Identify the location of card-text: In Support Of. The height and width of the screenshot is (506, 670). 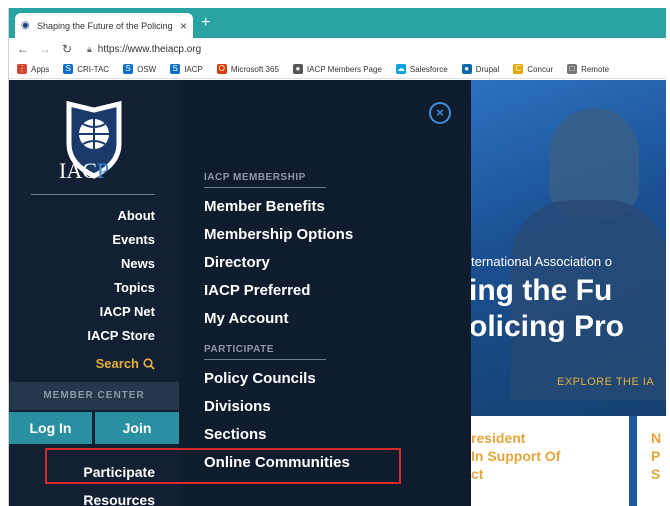
(516, 456).